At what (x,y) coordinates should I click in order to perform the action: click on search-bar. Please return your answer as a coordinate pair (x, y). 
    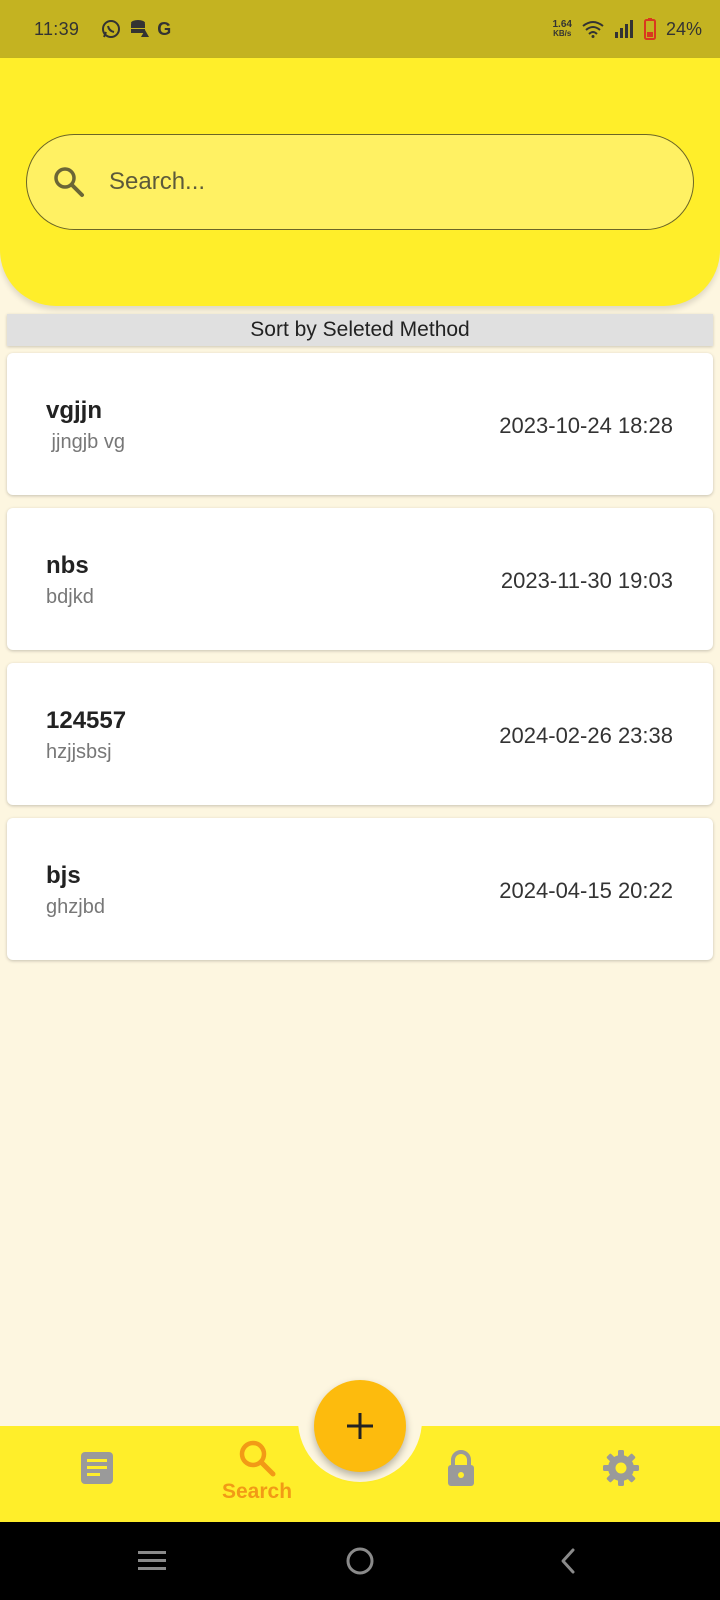
    Looking at the image, I should click on (360, 182).